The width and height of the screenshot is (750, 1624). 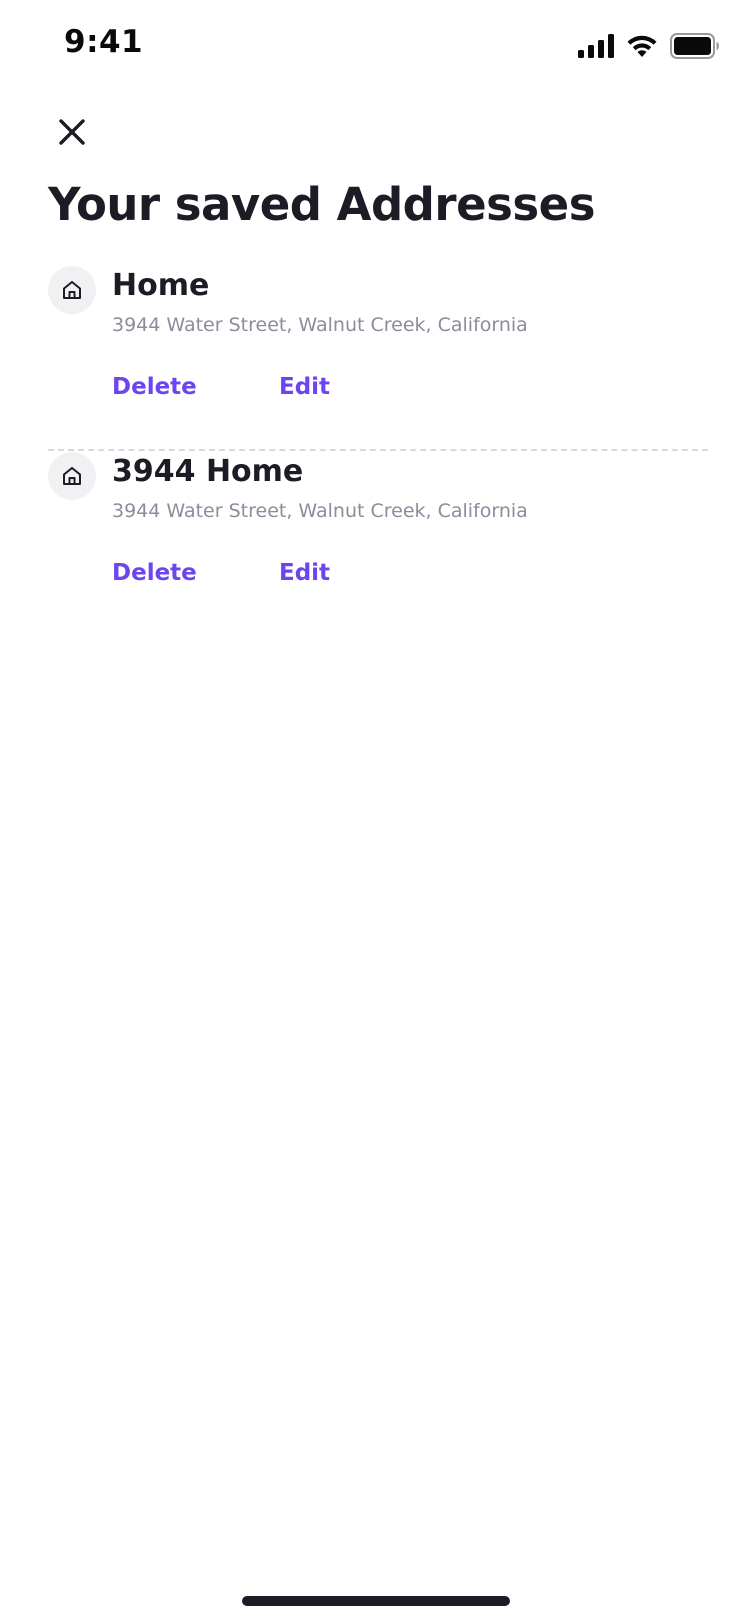 I want to click on home-indicator, so click(x=376, y=1601).